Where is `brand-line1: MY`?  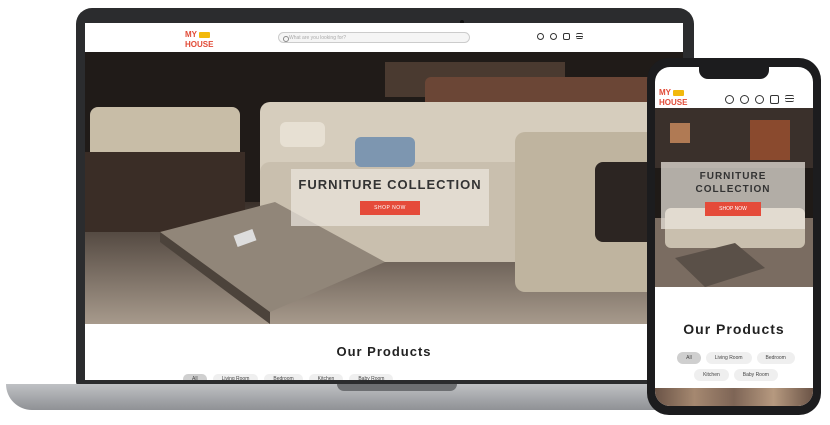
brand-line1: MY is located at coordinates (191, 34).